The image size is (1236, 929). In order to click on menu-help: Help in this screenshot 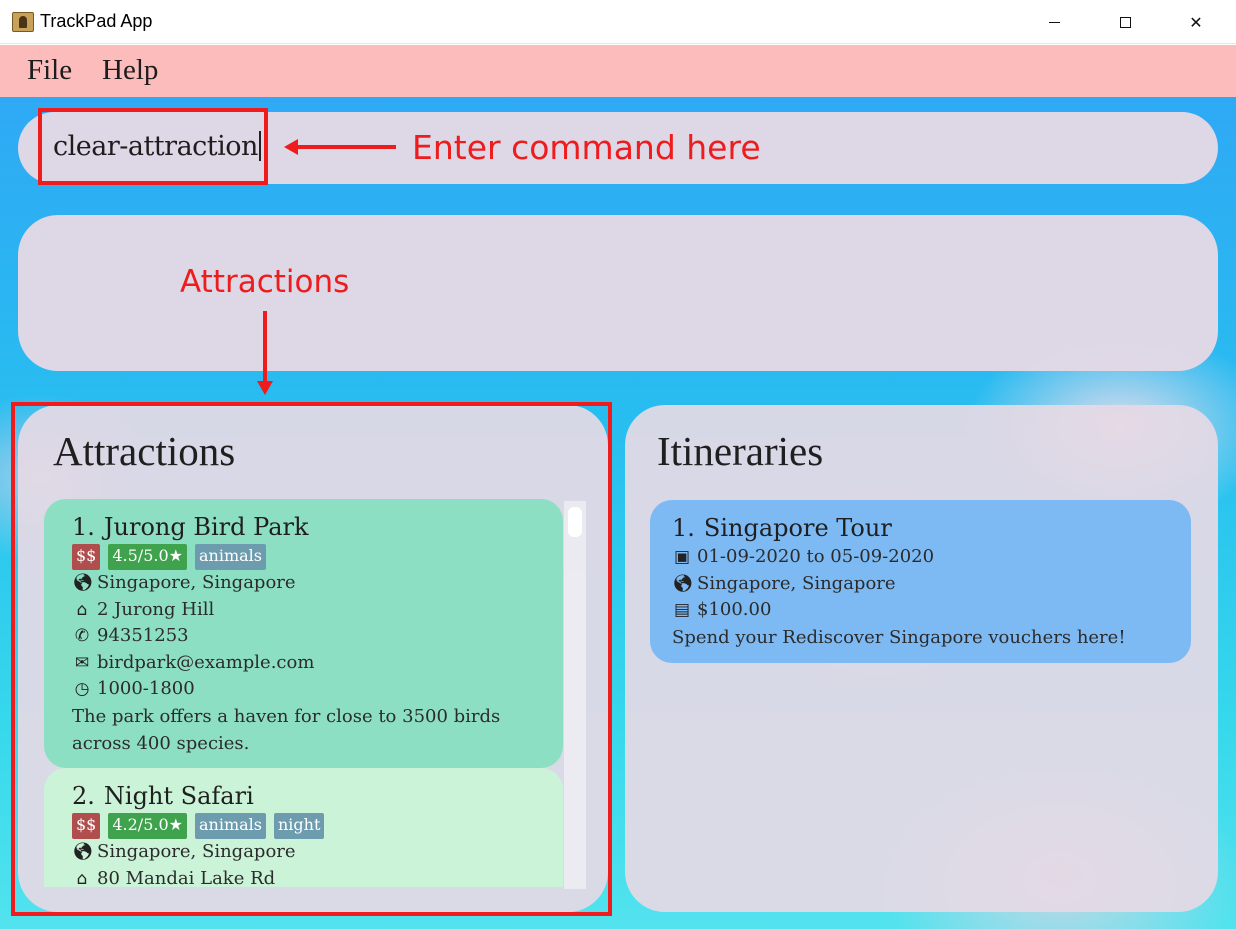, I will do `click(130, 70)`.